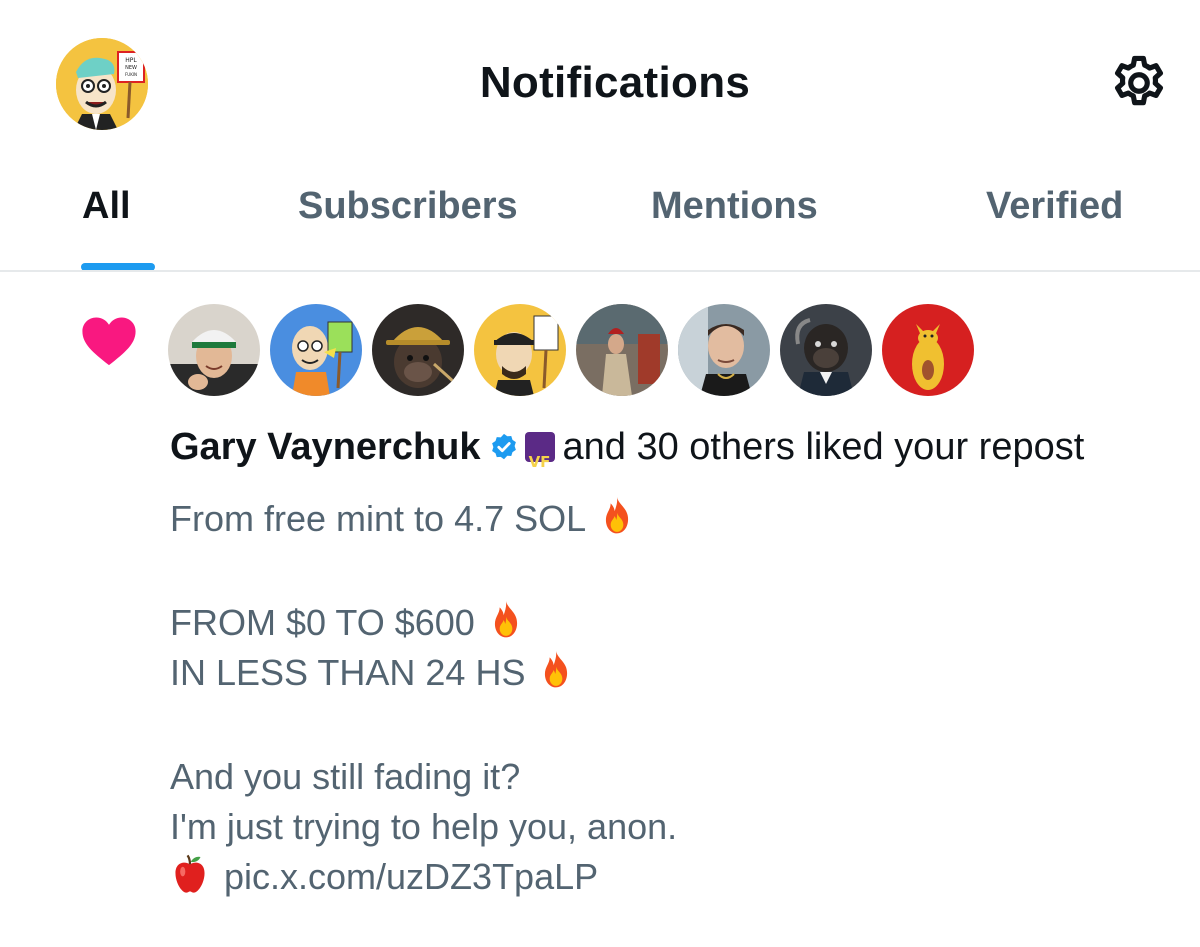  I want to click on heart-icon, so click(109, 341).